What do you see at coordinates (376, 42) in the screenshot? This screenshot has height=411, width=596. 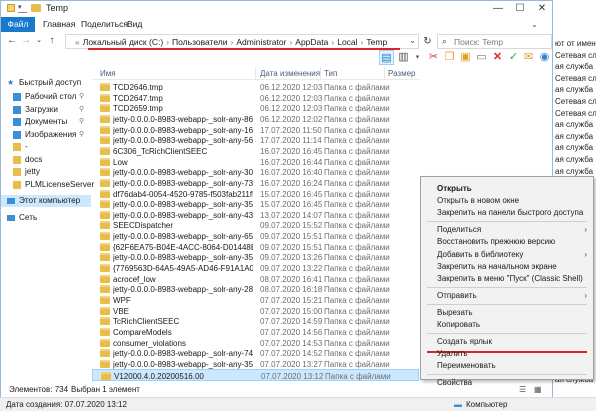 I see `breadcrumb-item: Temp` at bounding box center [376, 42].